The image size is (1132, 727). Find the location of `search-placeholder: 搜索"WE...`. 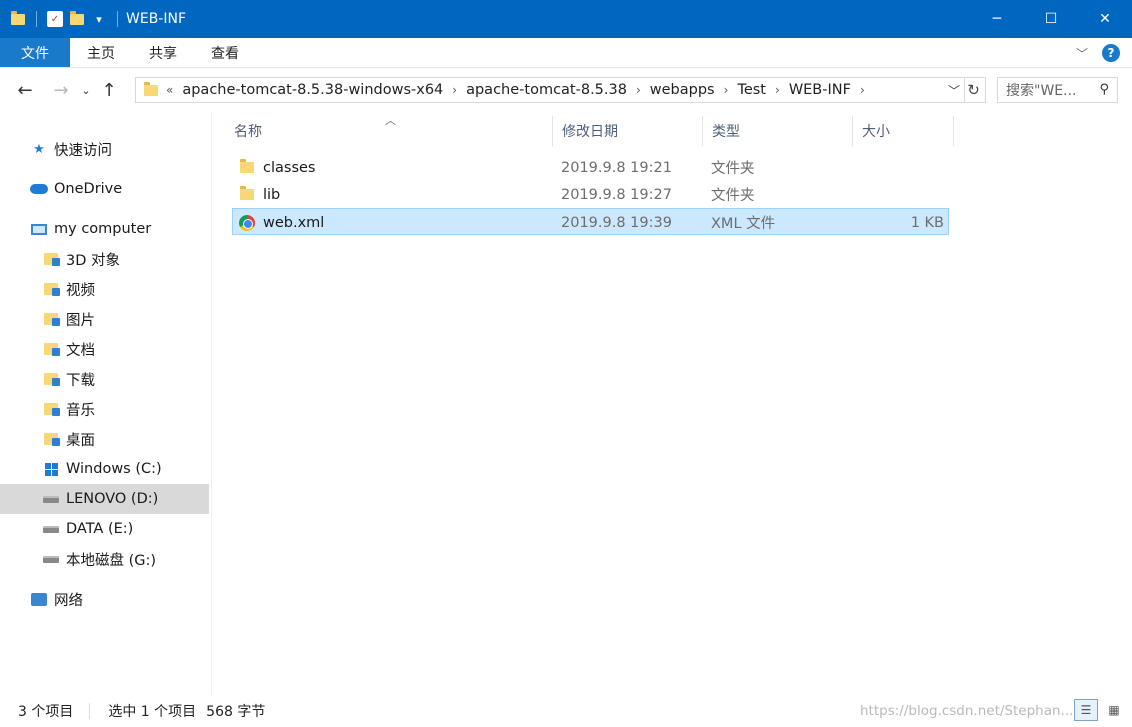

search-placeholder: 搜索"WE... is located at coordinates (1041, 91).